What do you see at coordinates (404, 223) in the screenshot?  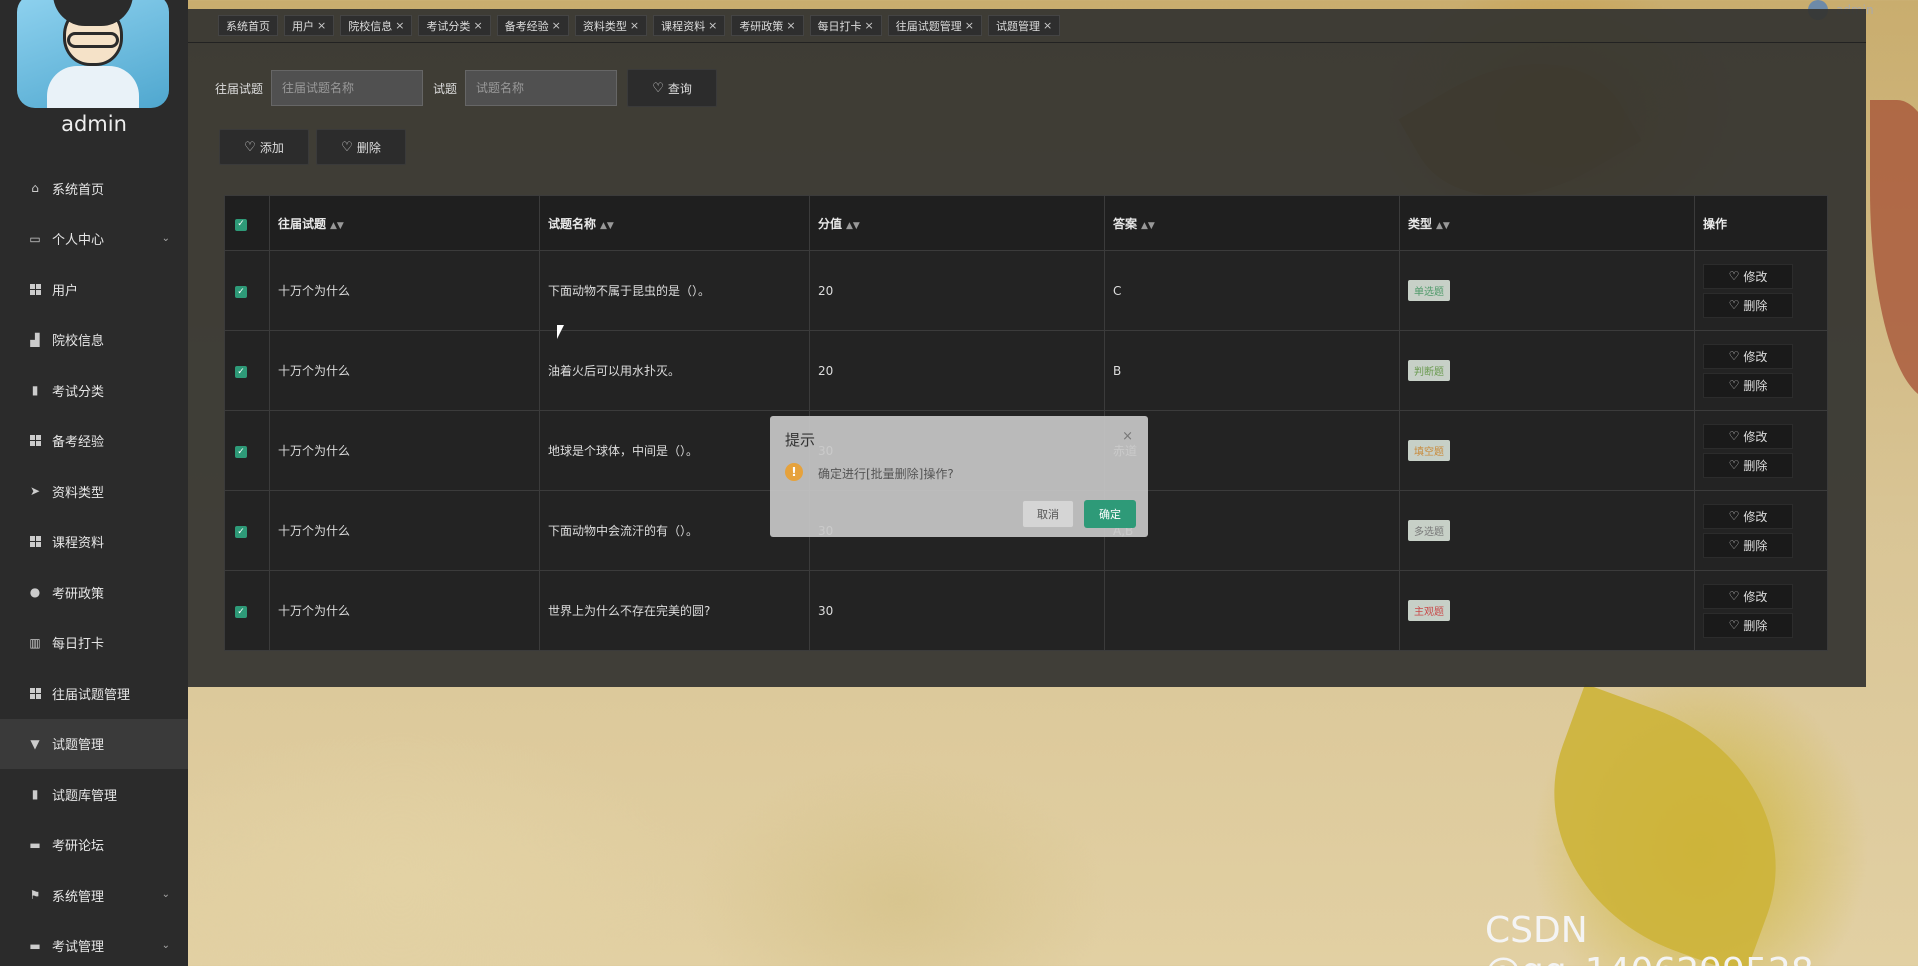 I see `header-exam: 往届试题 ▲▼` at bounding box center [404, 223].